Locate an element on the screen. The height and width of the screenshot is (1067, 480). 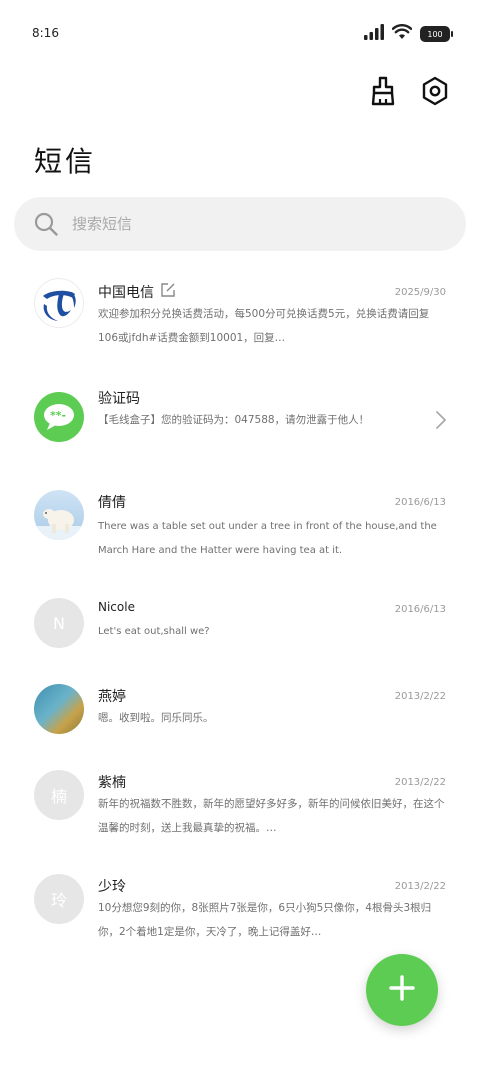
edit-icon is located at coordinates (168, 292).